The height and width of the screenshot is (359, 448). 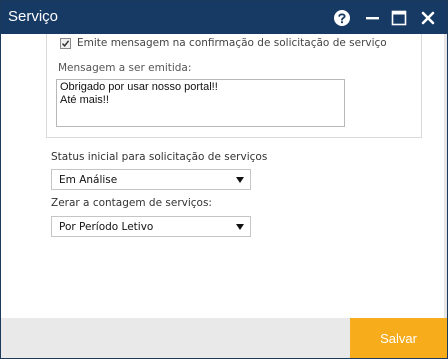 What do you see at coordinates (399, 18) in the screenshot?
I see `maximize-icon` at bounding box center [399, 18].